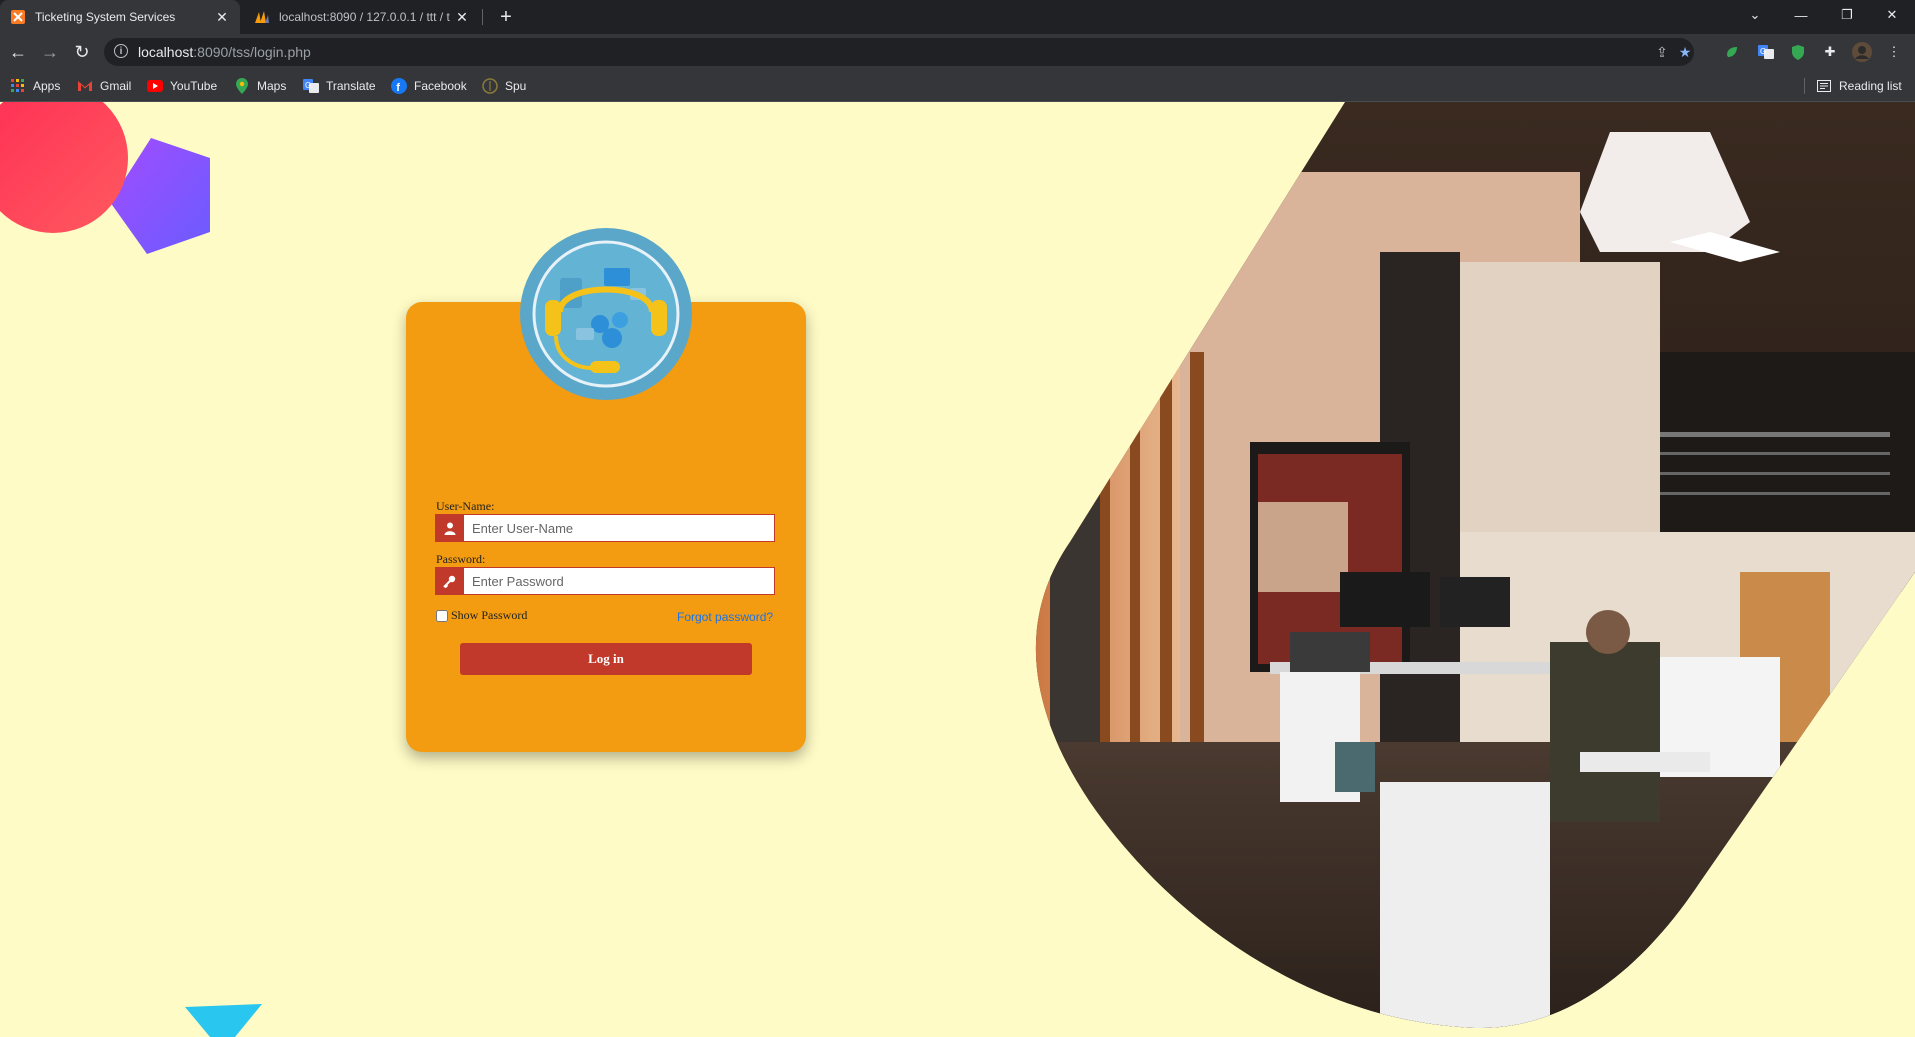  What do you see at coordinates (223, 1020) in the screenshot?
I see `decorative-triangle` at bounding box center [223, 1020].